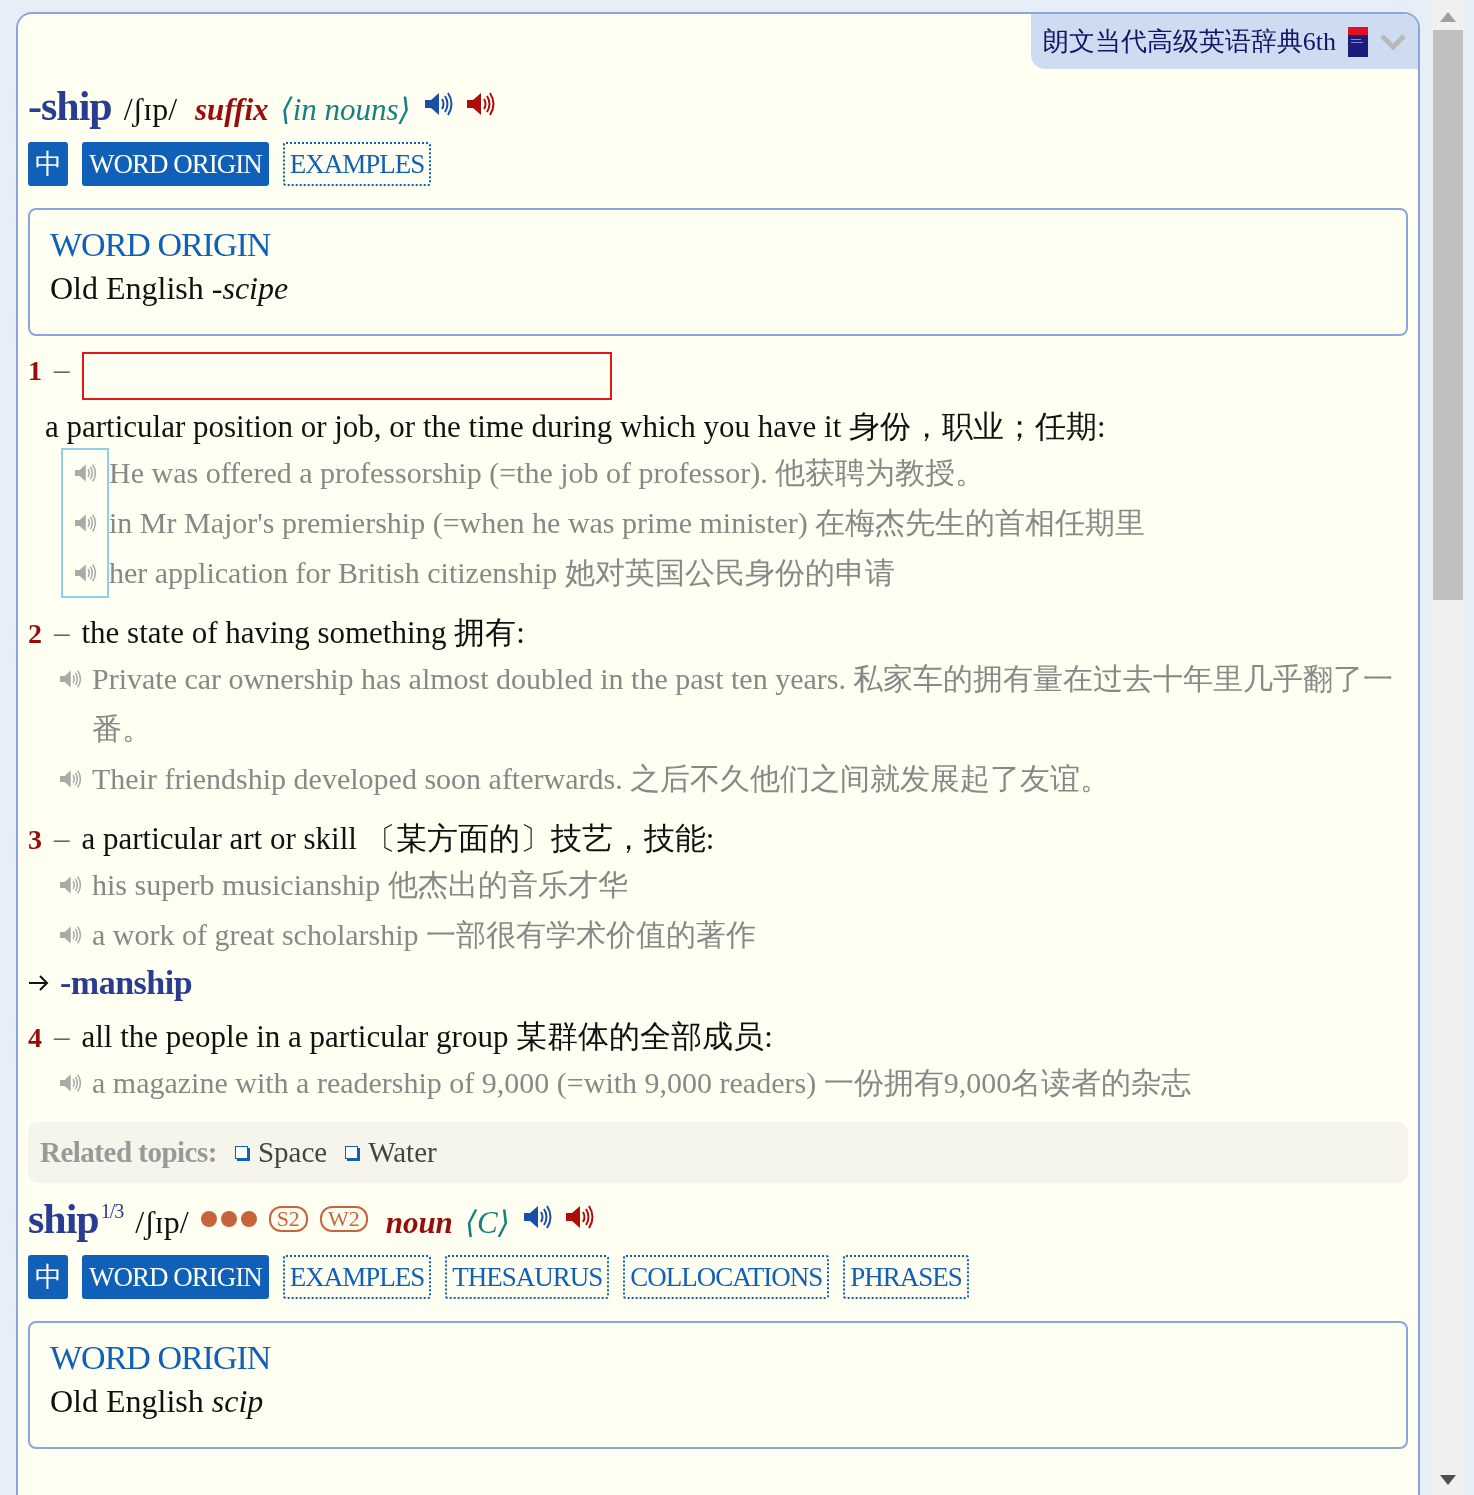 Image resolution: width=1474 pixels, height=1495 pixels. I want to click on sense-number: 3, so click(35, 840).